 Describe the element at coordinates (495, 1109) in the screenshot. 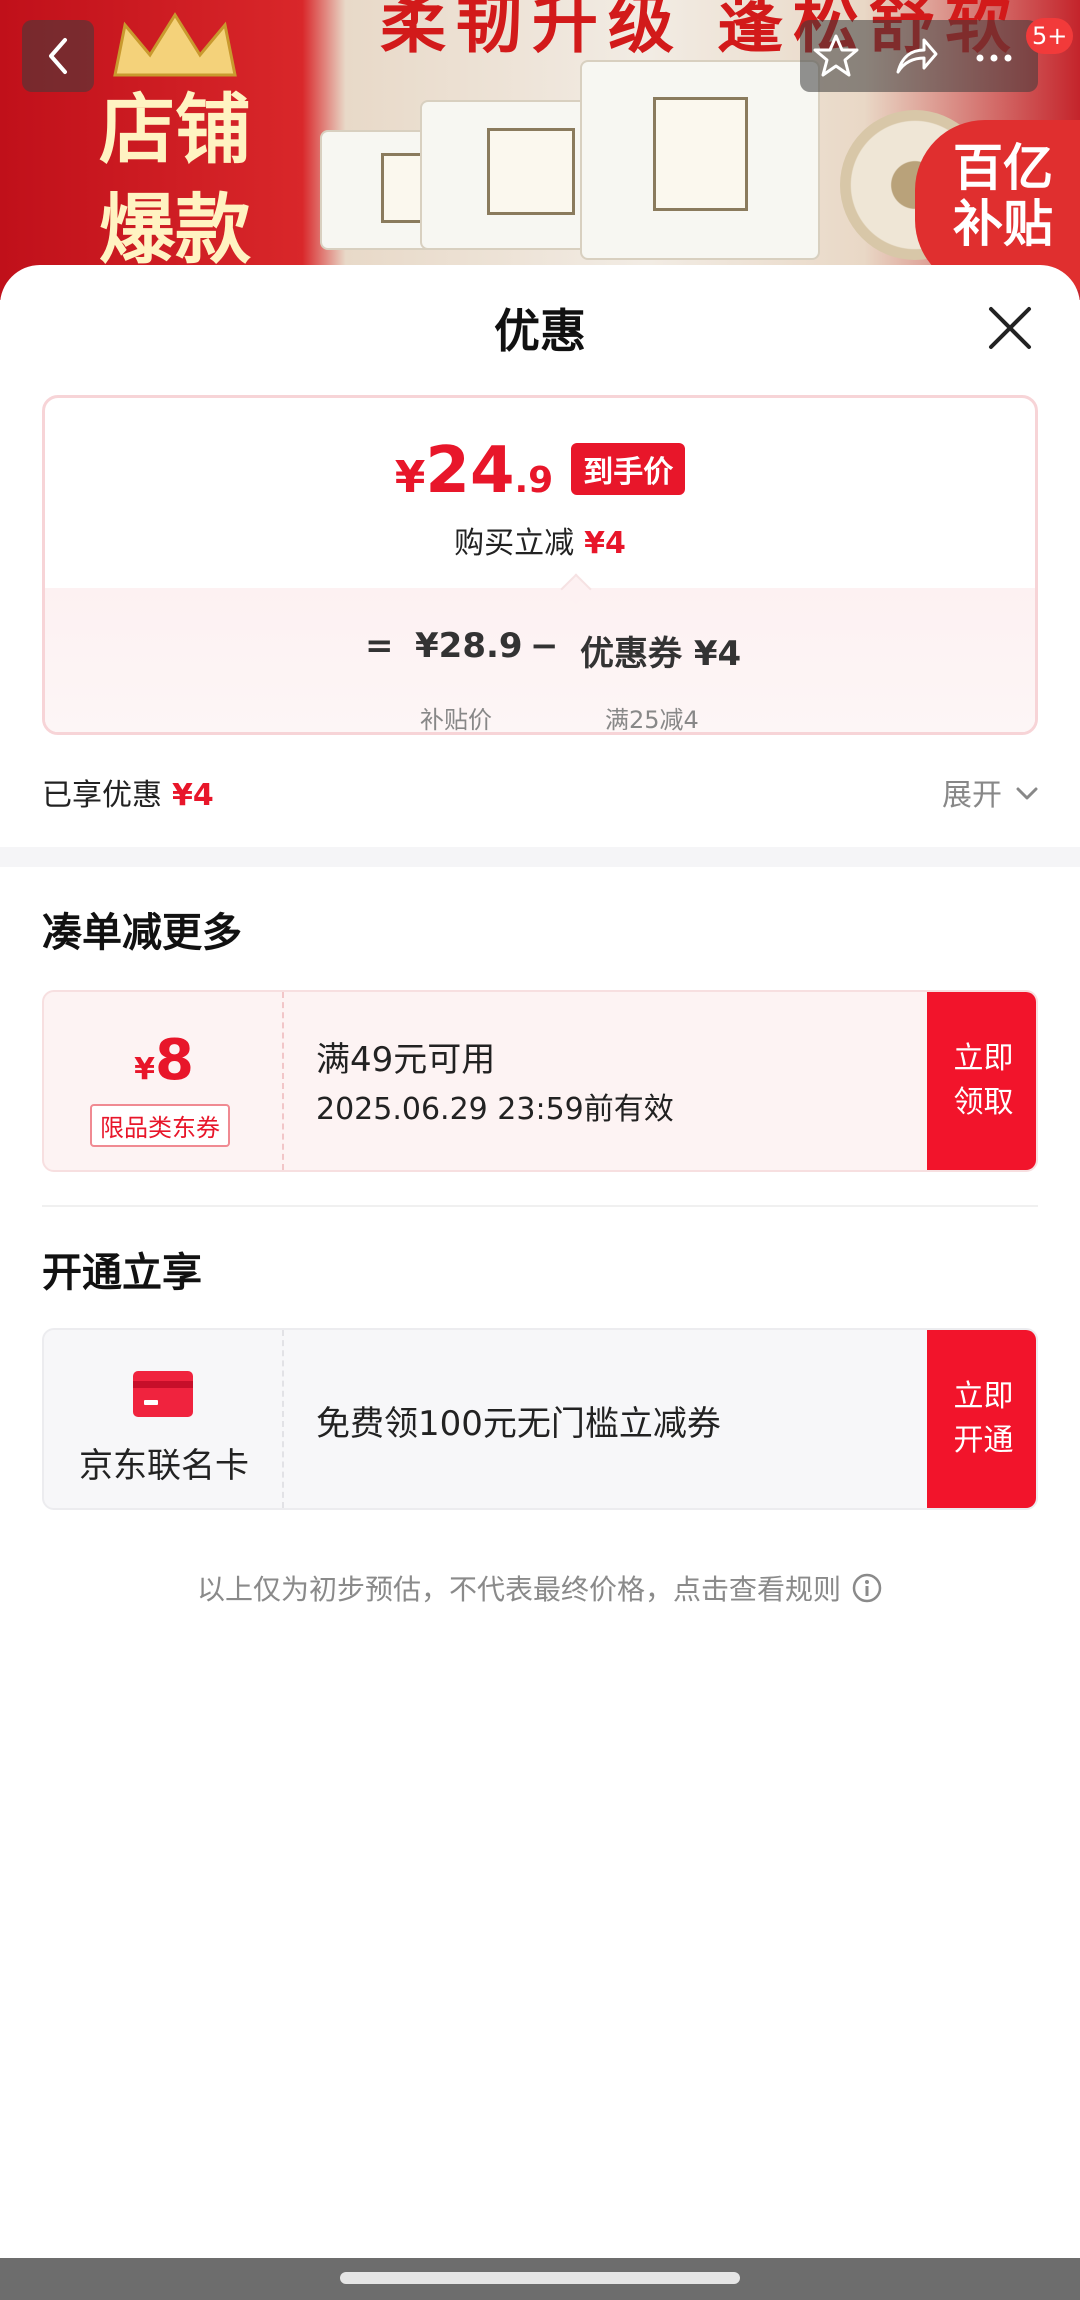

I see `coupon-validity: 2025.06.29 23:59前有效` at that location.